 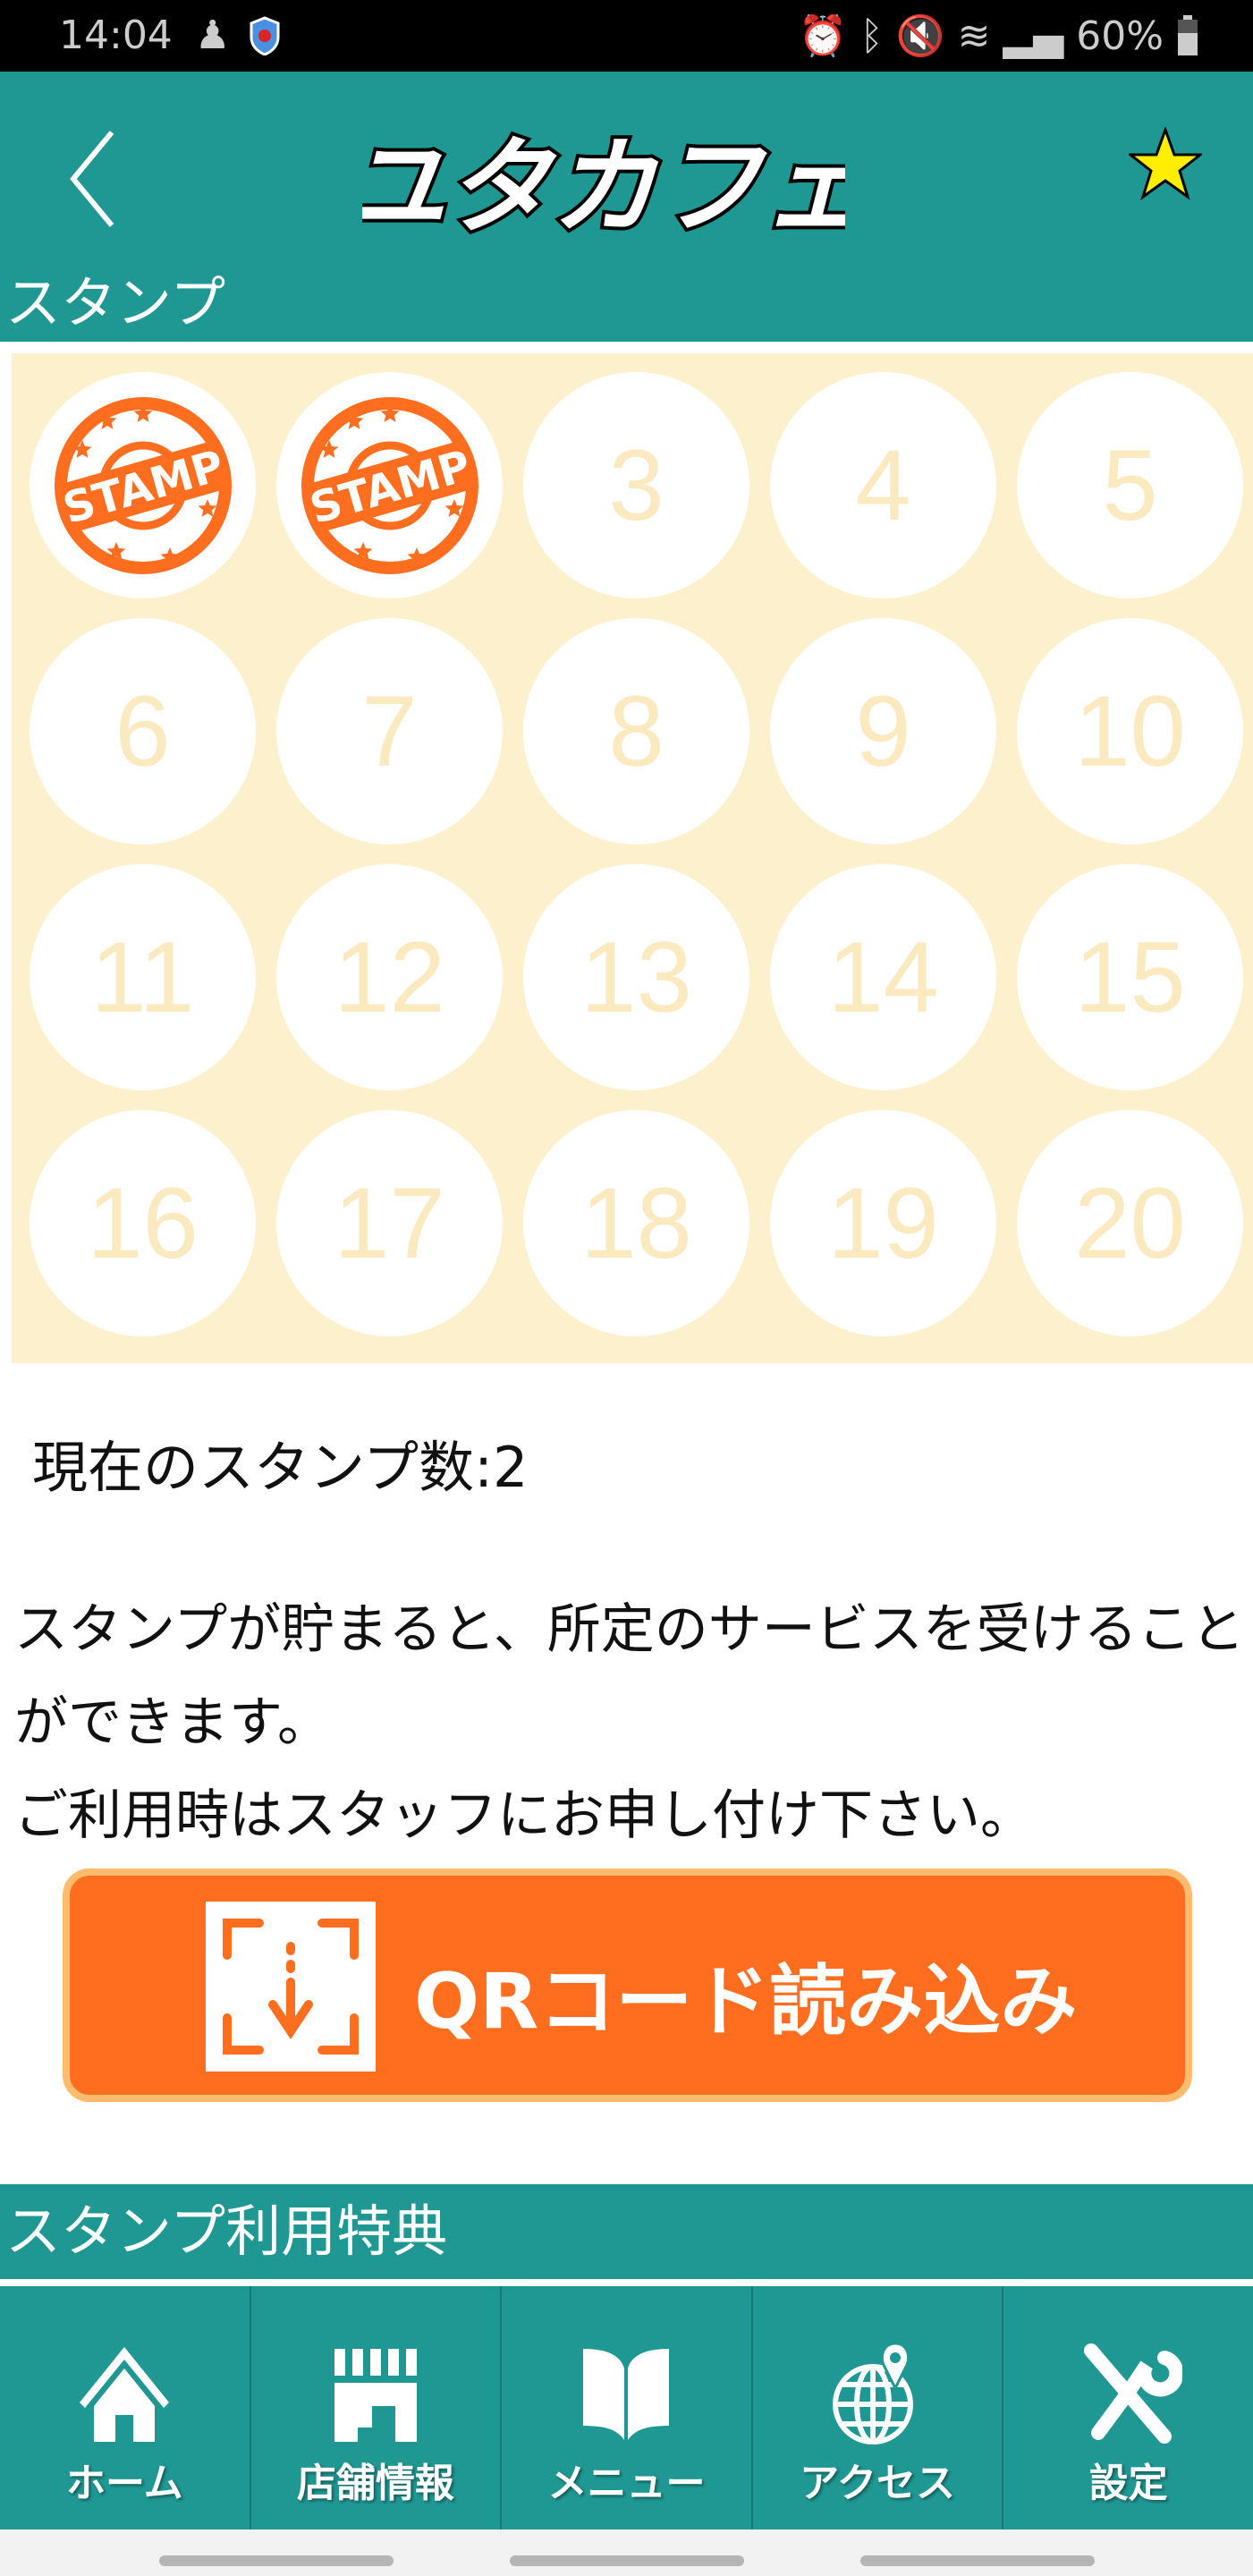 I want to click on stamp-slot: 5, so click(x=1130, y=485).